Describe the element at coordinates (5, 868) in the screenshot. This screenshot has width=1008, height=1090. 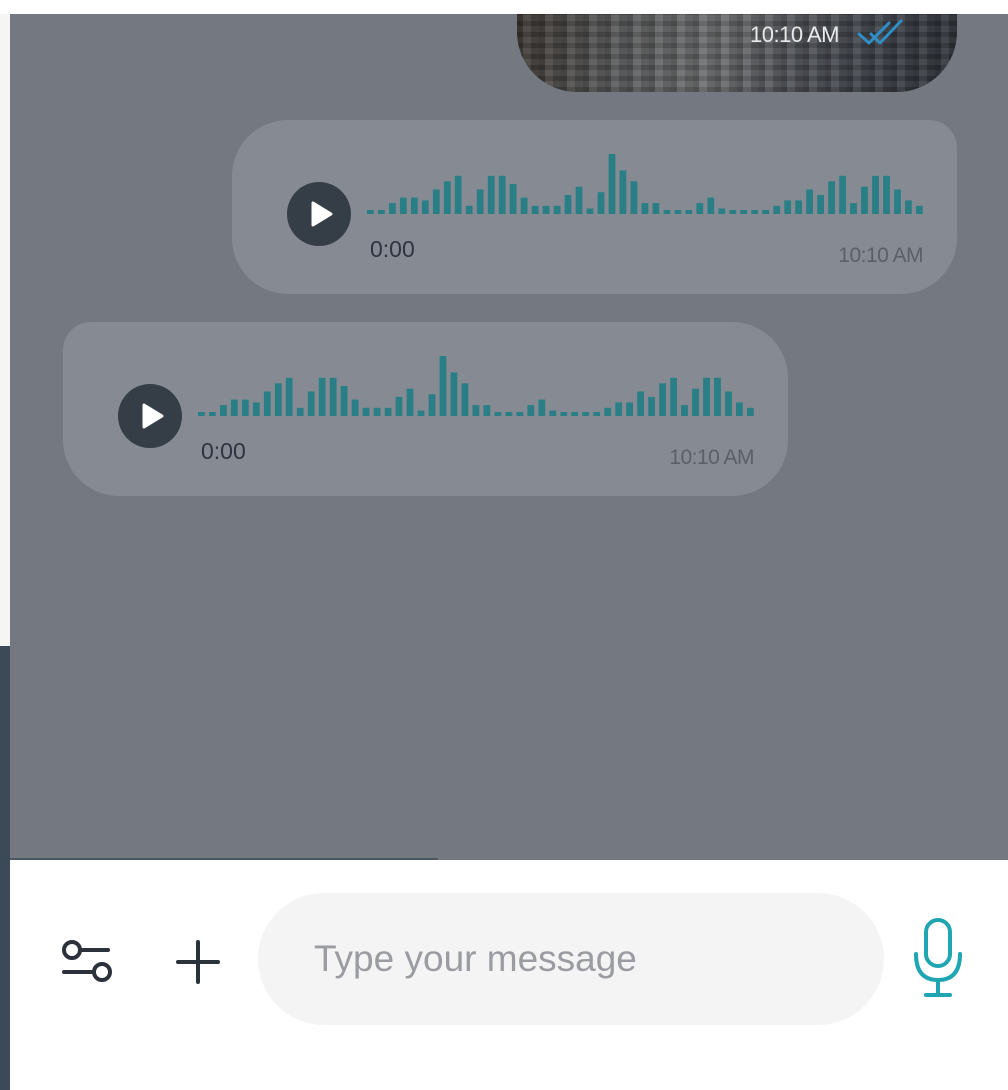
I see `left-dark-panel` at that location.